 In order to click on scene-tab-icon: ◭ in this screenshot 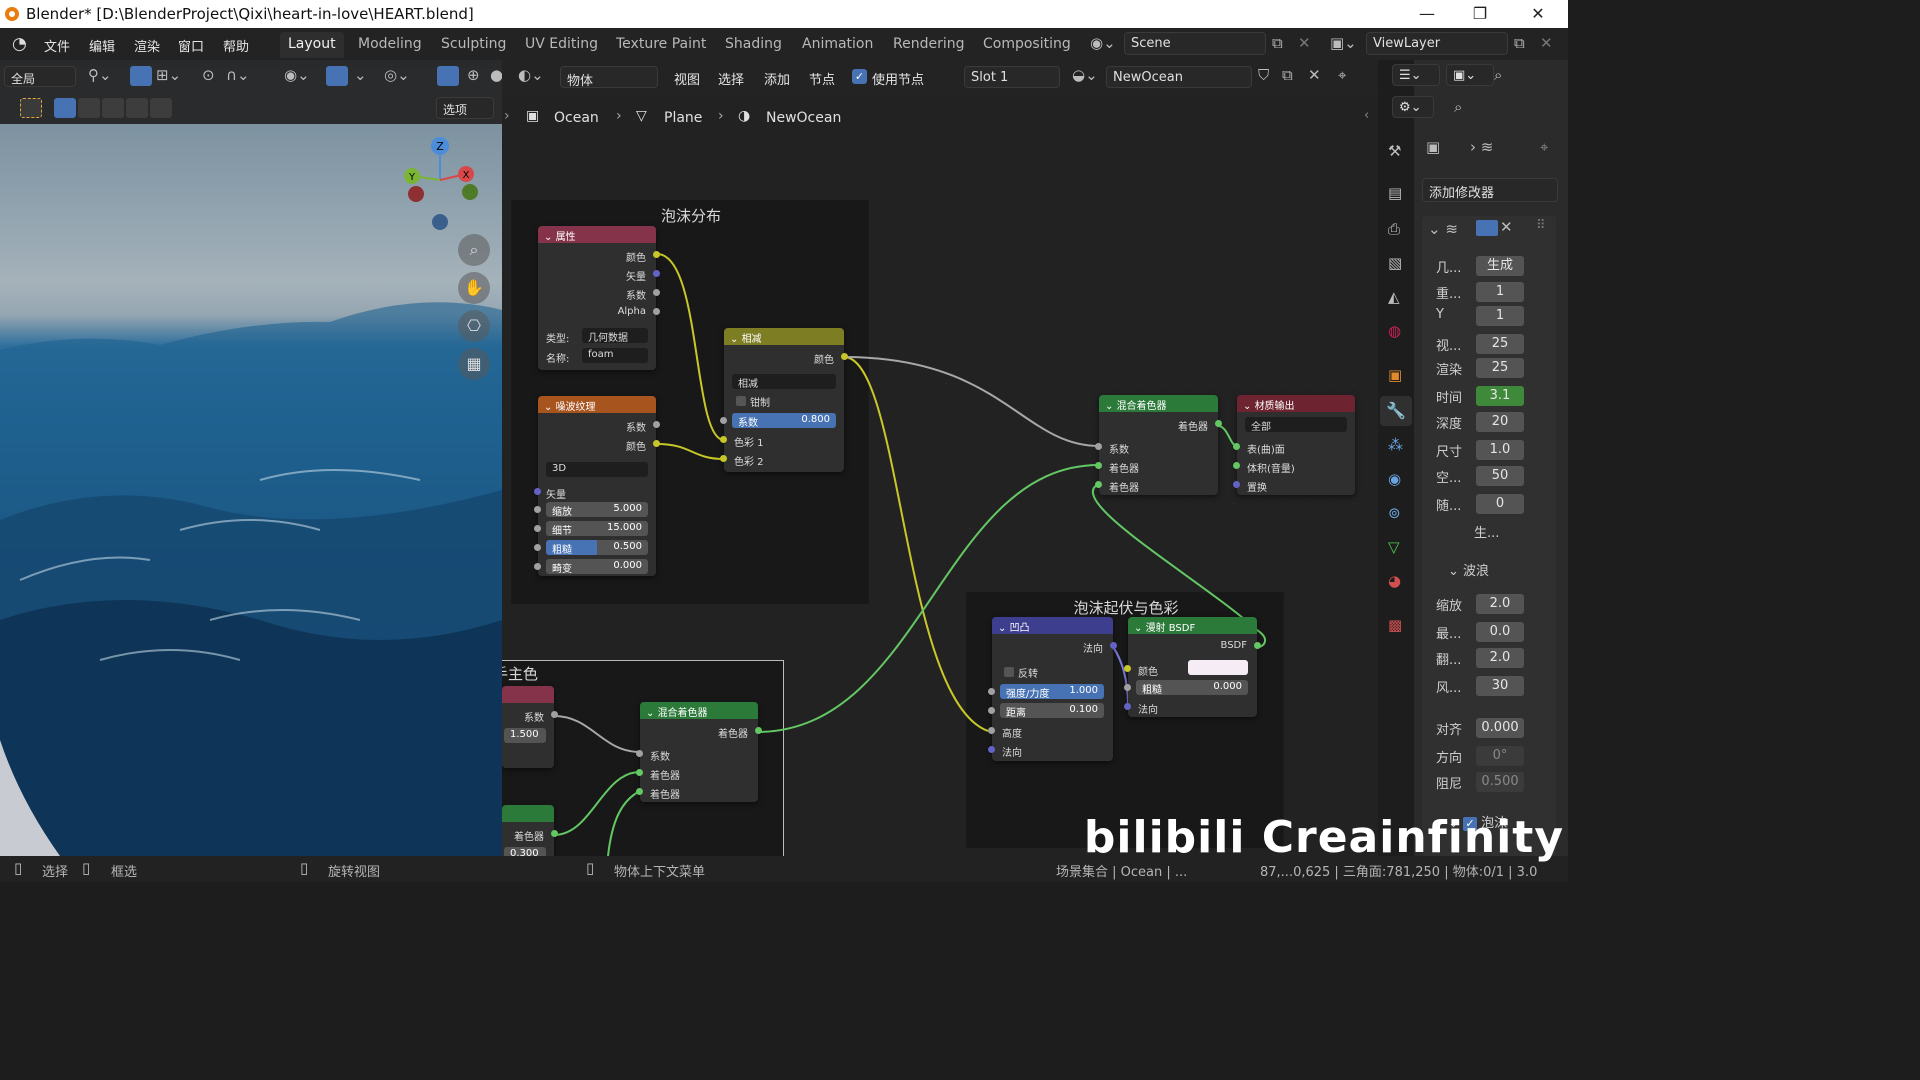, I will do `click(1394, 297)`.